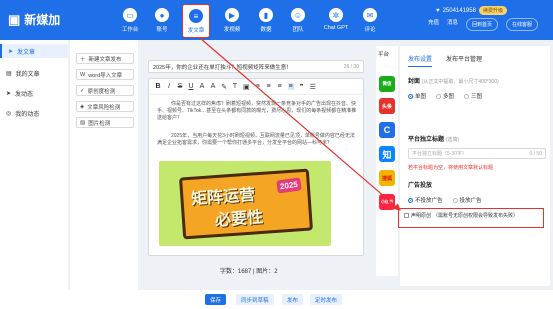  What do you see at coordinates (451, 168) in the screenshot?
I see `platform-title-warning: 若平台标题为空，将使用文章默认标题` at bounding box center [451, 168].